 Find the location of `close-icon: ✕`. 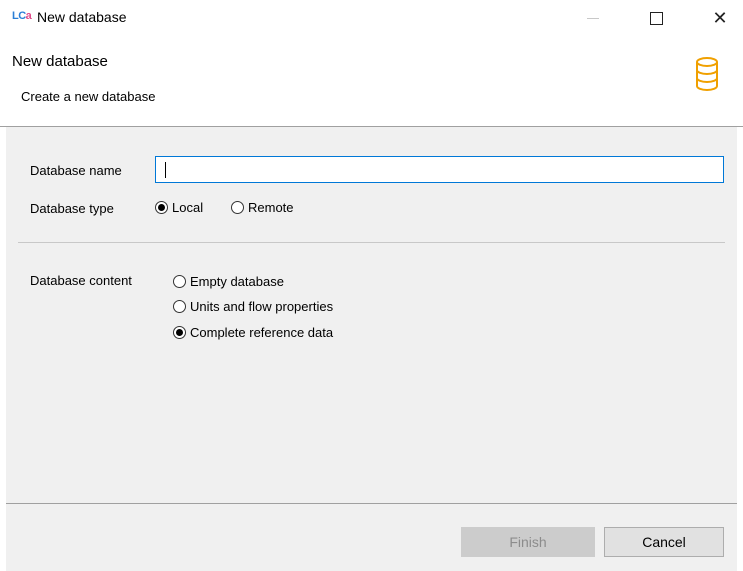

close-icon: ✕ is located at coordinates (720, 18).